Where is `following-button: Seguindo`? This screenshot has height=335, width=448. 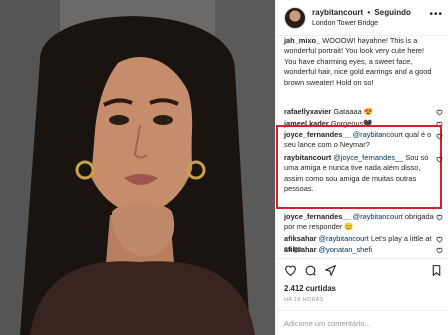
following-button: Seguindo is located at coordinates (392, 12).